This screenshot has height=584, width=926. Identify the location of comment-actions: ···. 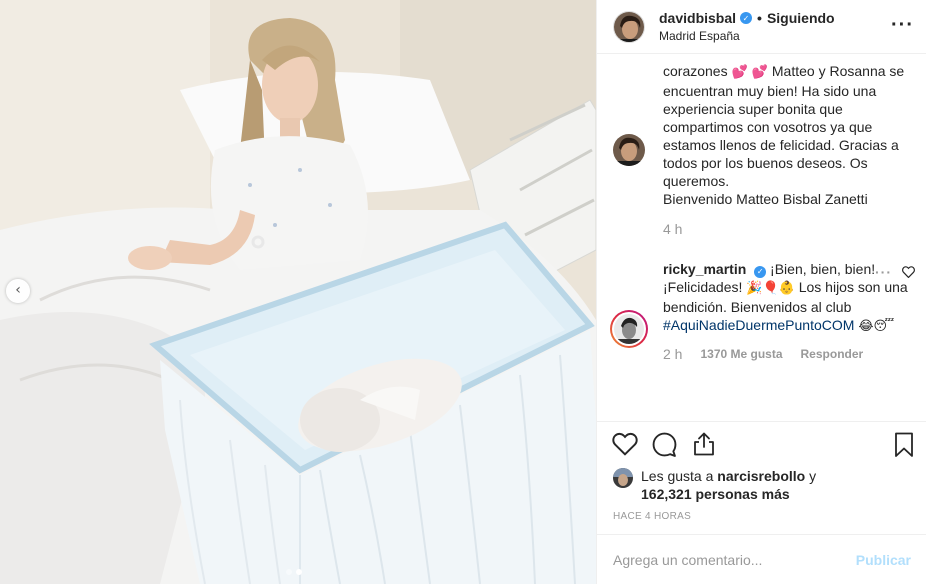
(895, 272).